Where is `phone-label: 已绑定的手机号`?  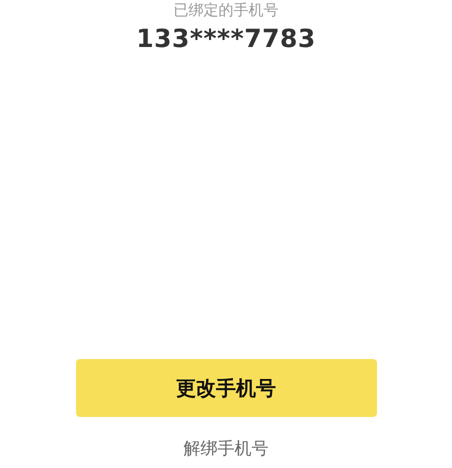 phone-label: 已绑定的手机号 is located at coordinates (226, 10).